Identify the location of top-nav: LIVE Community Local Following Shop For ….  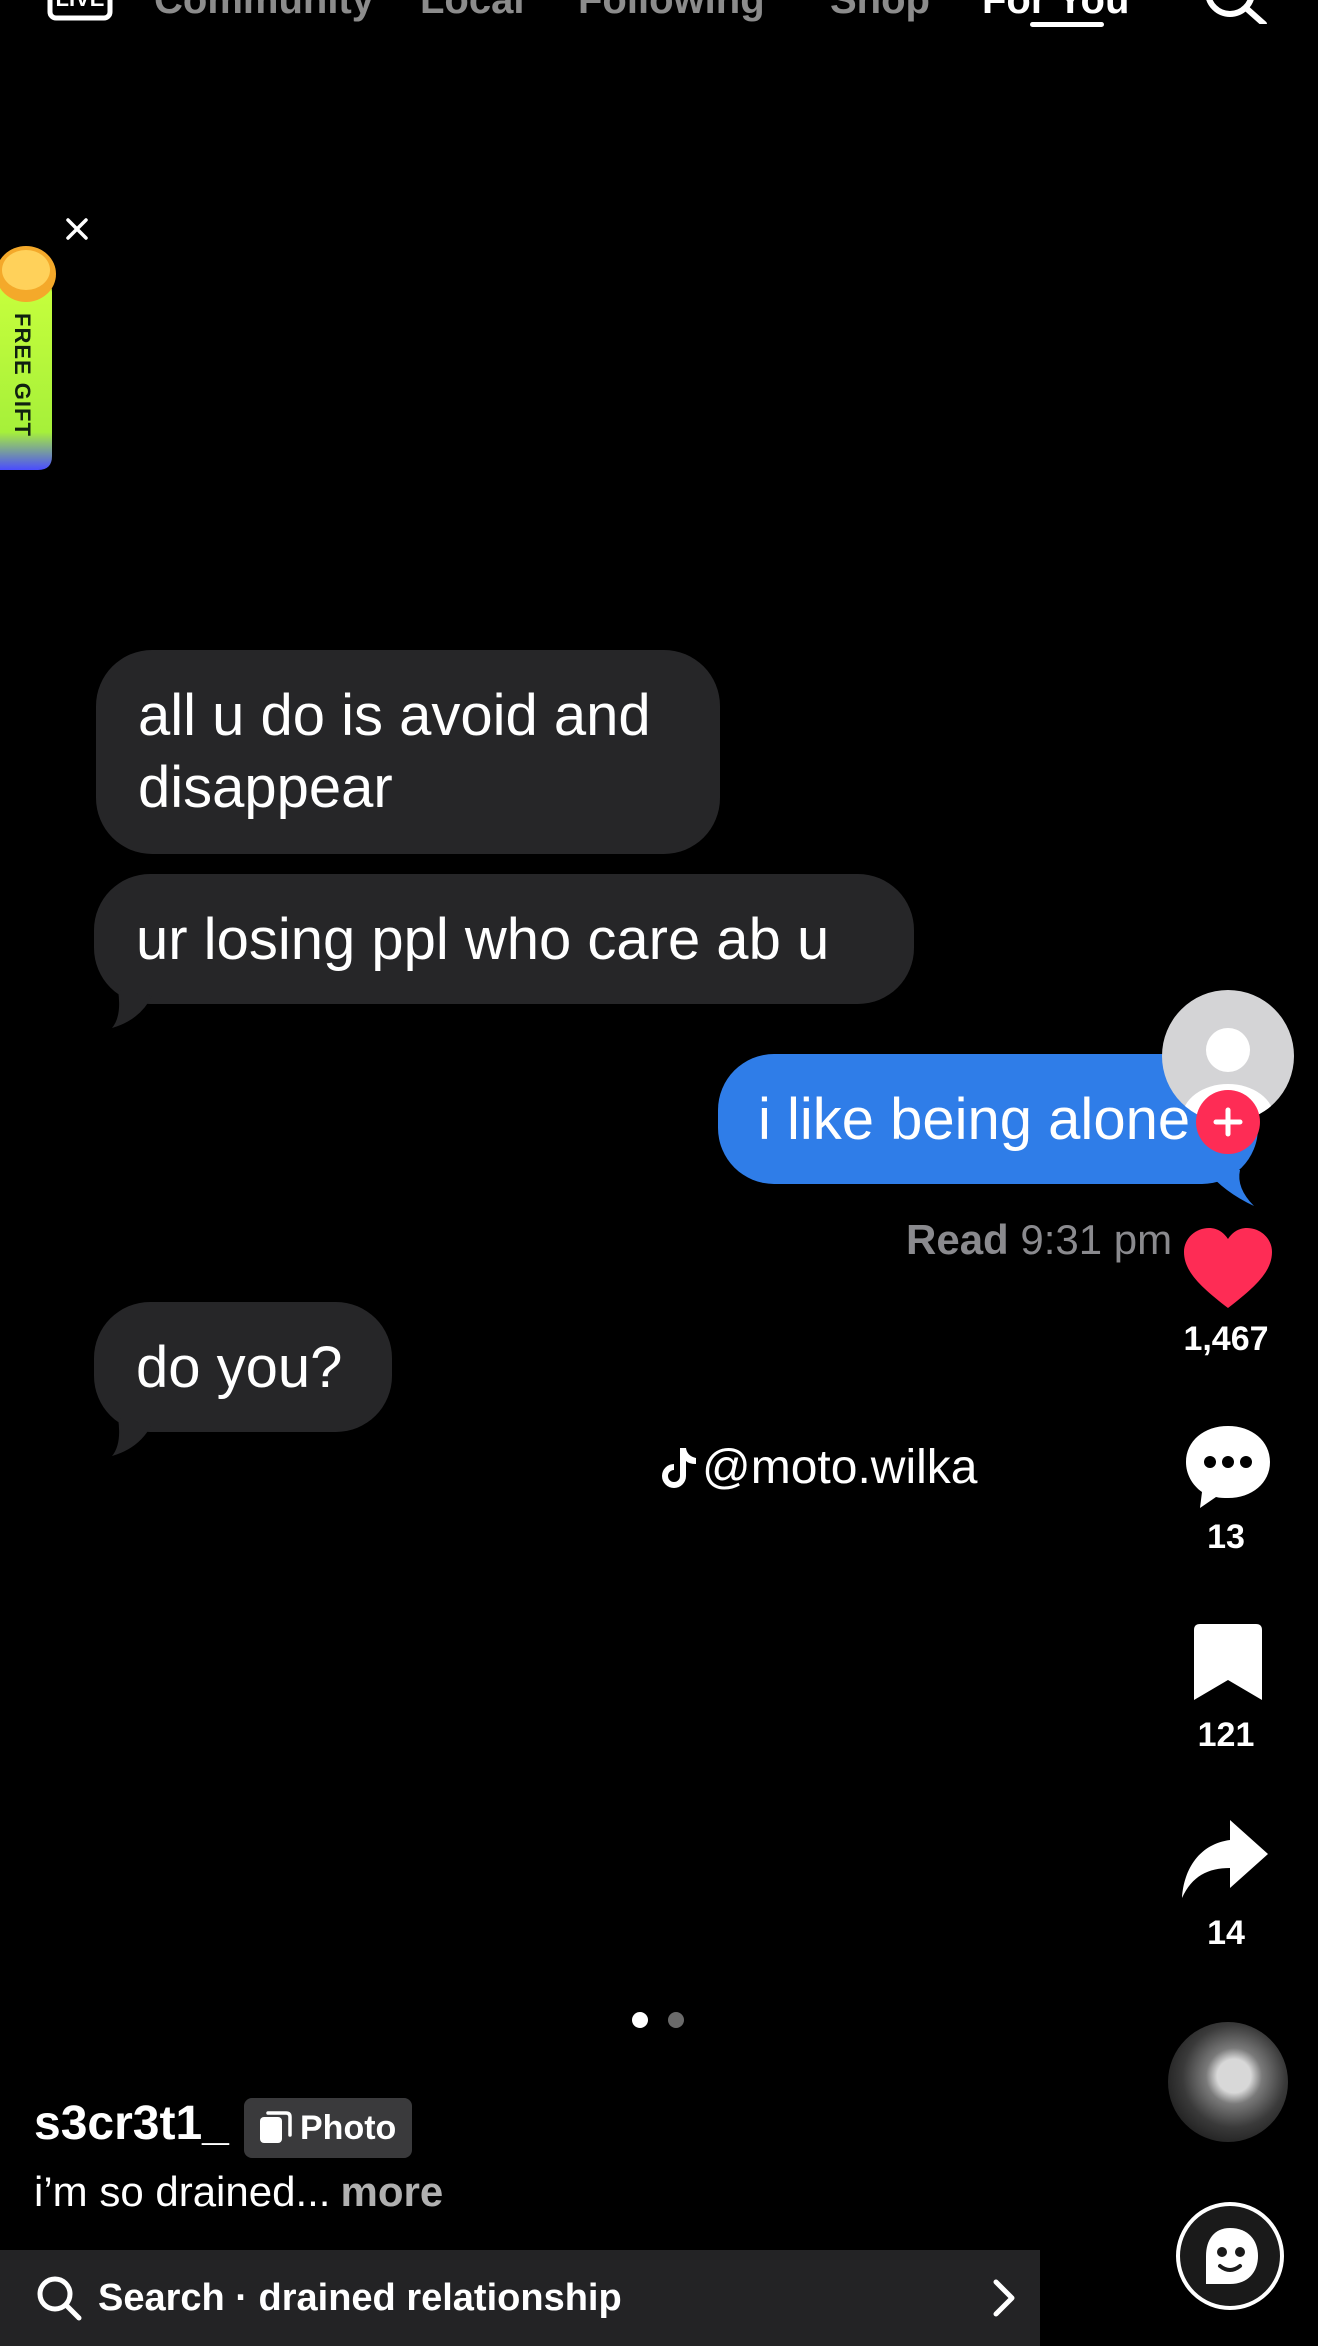
(659, 19).